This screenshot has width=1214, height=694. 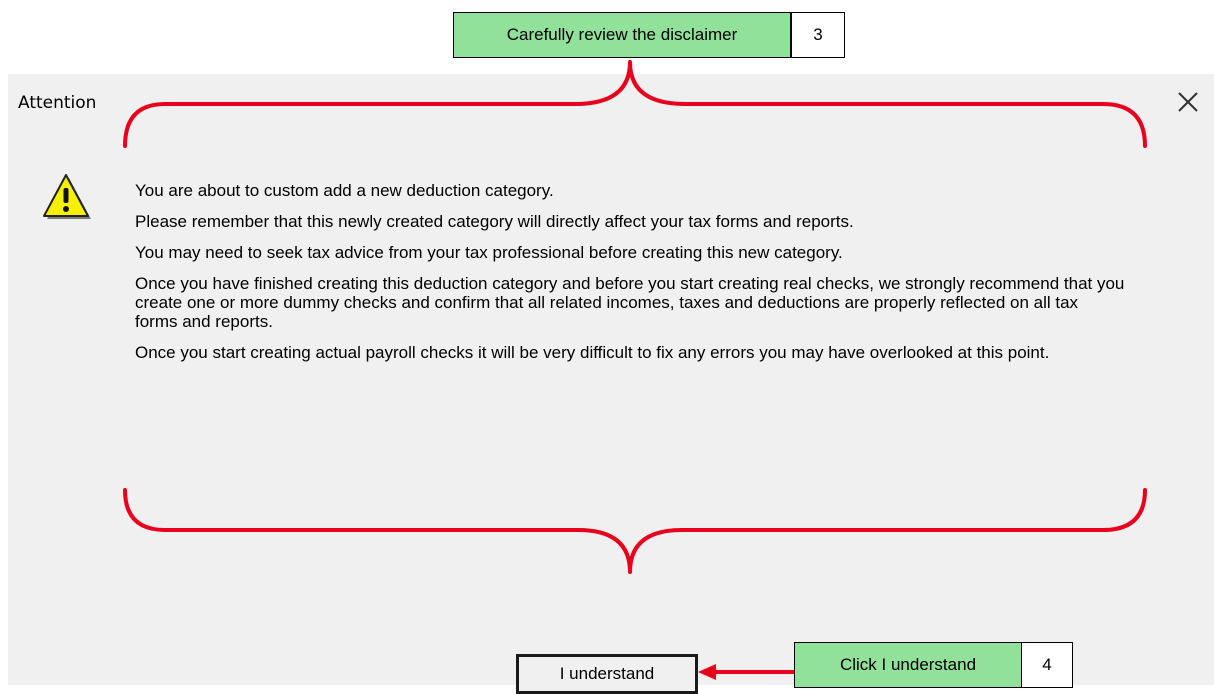 What do you see at coordinates (1047, 665) in the screenshot?
I see `callout-step-number-4: 4` at bounding box center [1047, 665].